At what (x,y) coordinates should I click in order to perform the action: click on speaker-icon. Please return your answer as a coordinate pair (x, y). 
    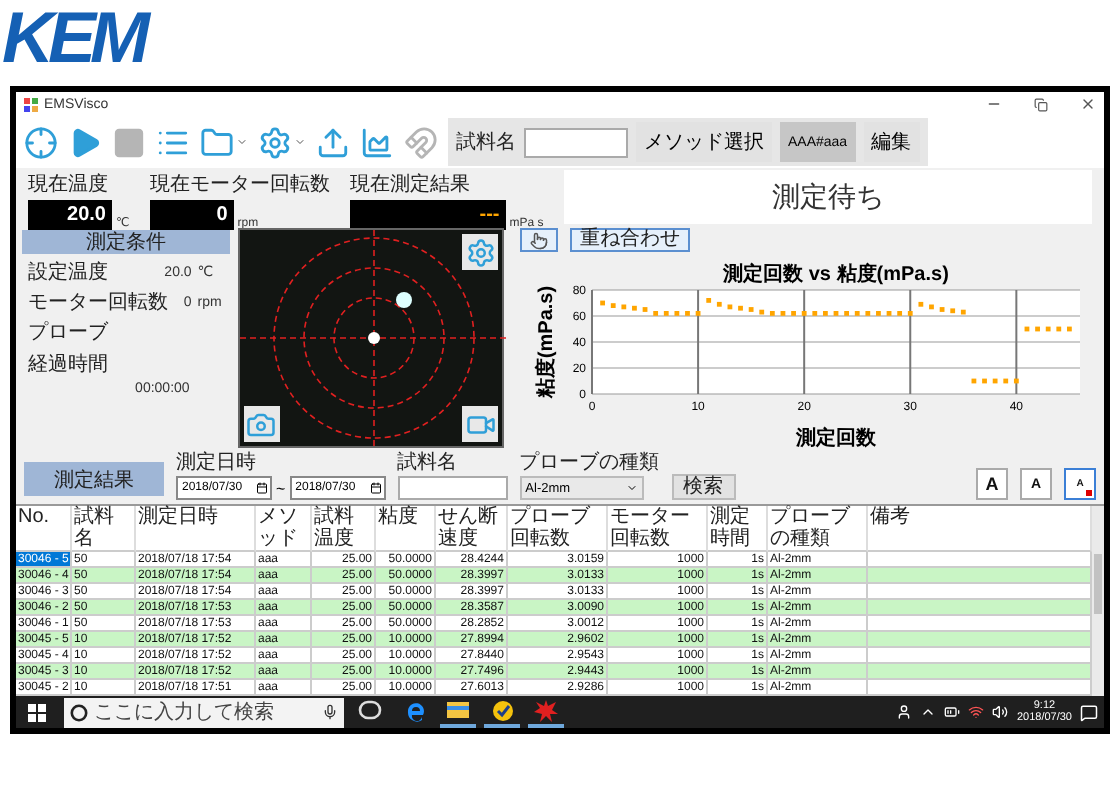
    Looking at the image, I should click on (1000, 712).